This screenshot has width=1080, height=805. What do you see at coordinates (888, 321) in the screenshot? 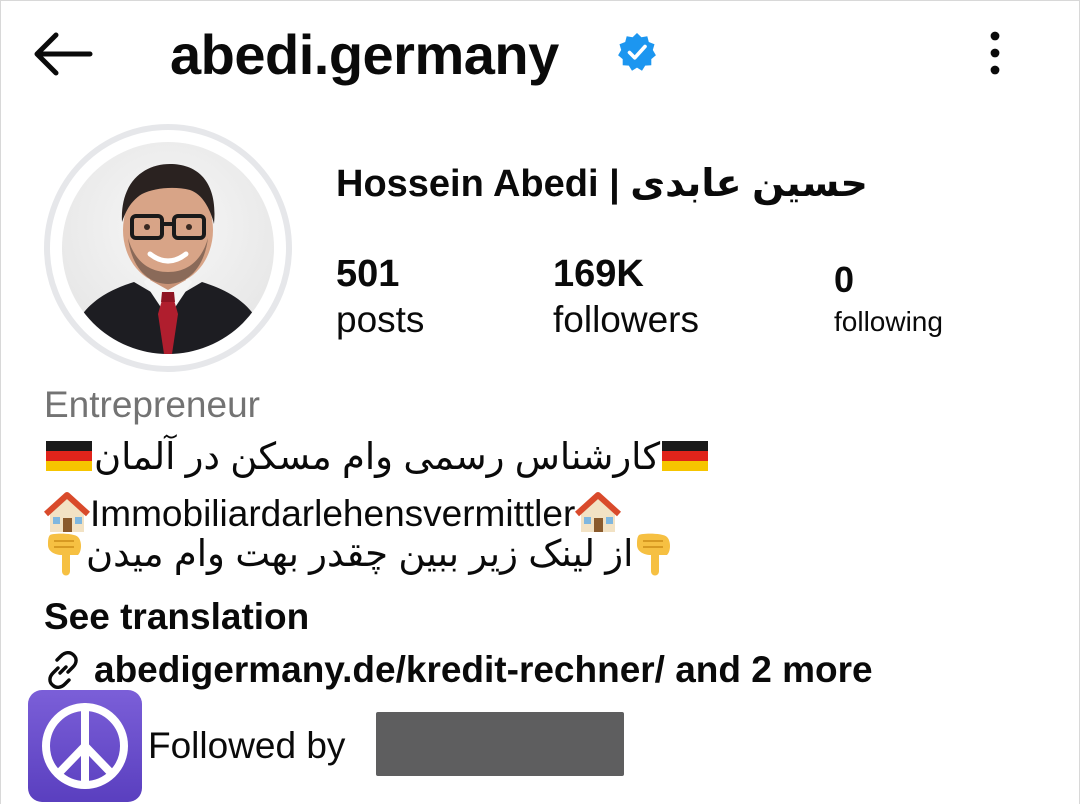
I see `following-label: following` at bounding box center [888, 321].